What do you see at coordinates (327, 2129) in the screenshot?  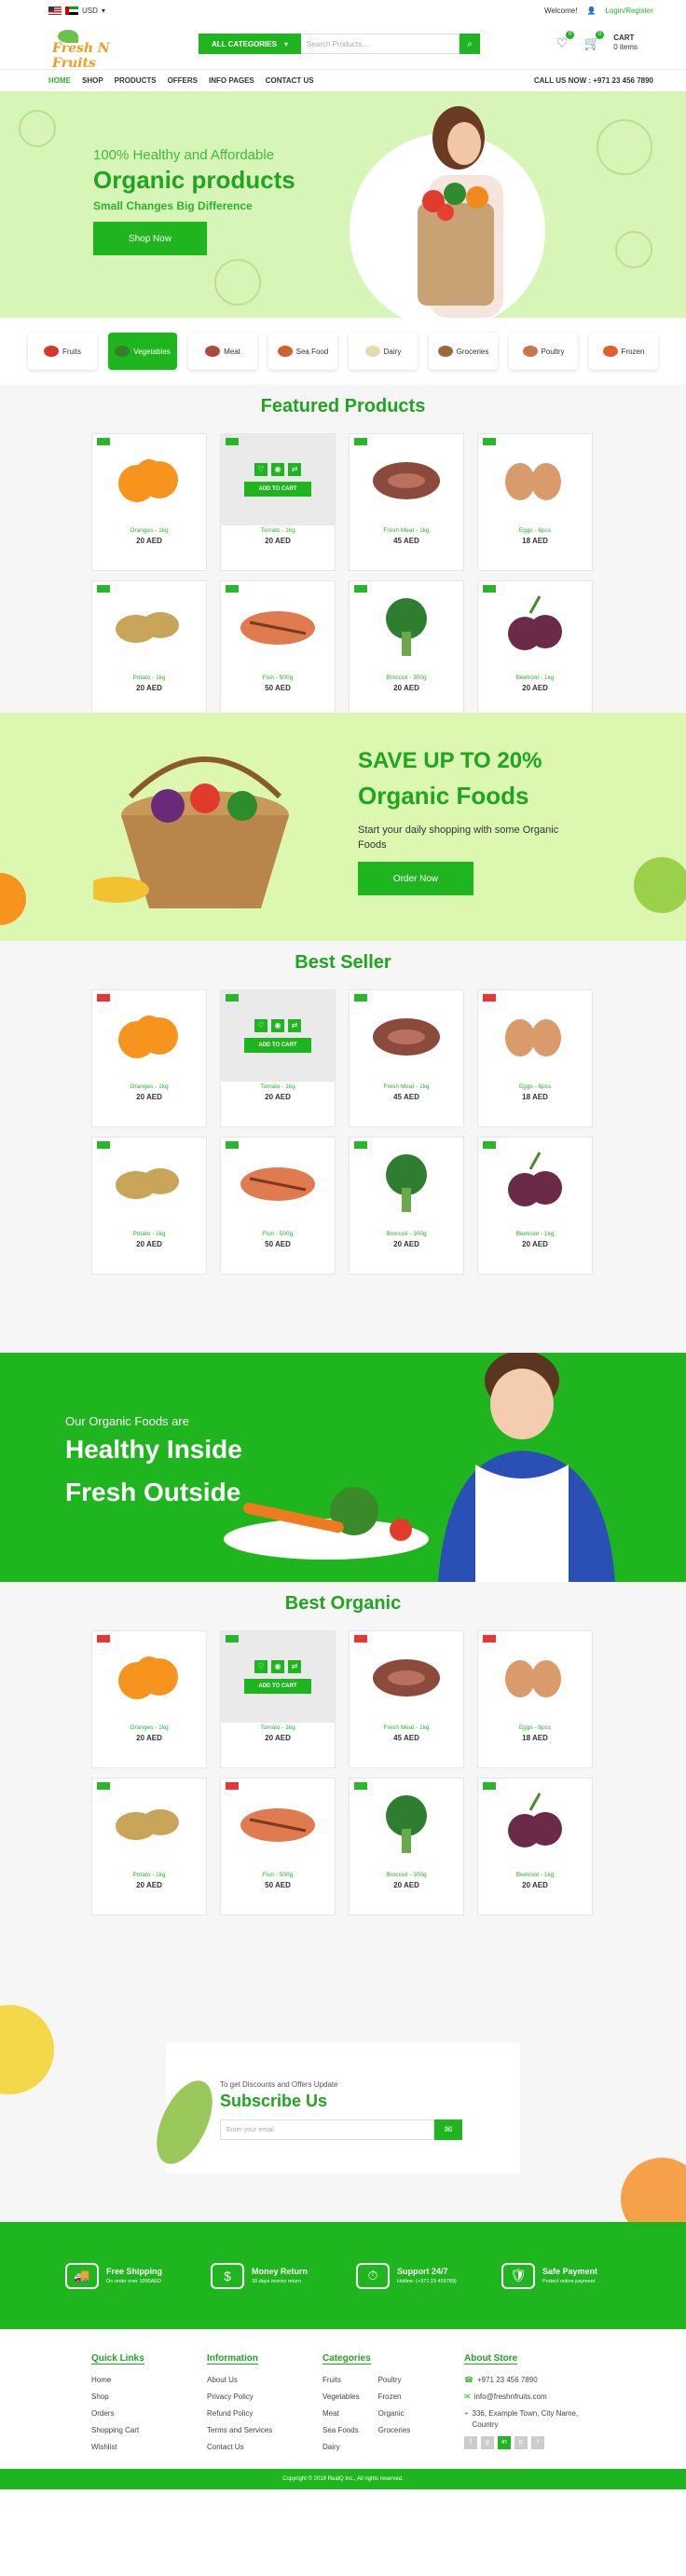 I see `email-input: Enter your email` at bounding box center [327, 2129].